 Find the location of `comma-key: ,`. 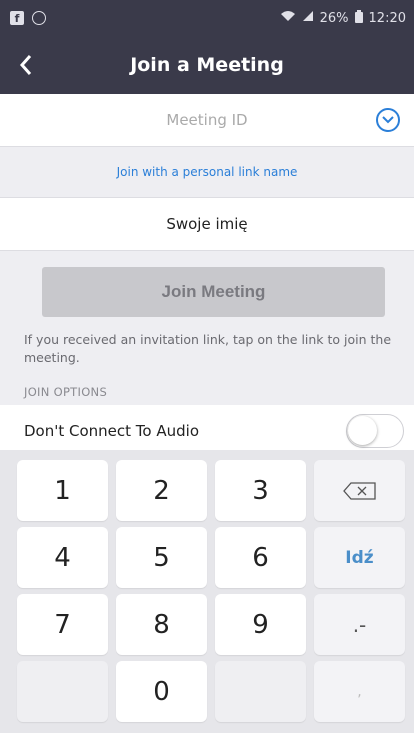

comma-key: , is located at coordinates (359, 691).